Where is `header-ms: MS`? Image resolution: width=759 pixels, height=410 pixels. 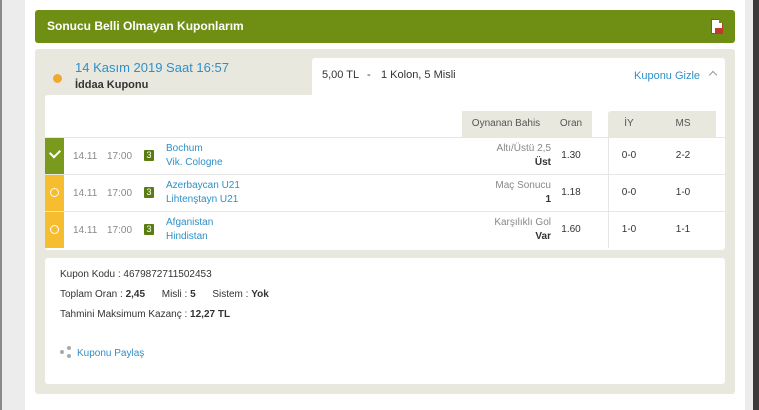 header-ms: MS is located at coordinates (683, 124).